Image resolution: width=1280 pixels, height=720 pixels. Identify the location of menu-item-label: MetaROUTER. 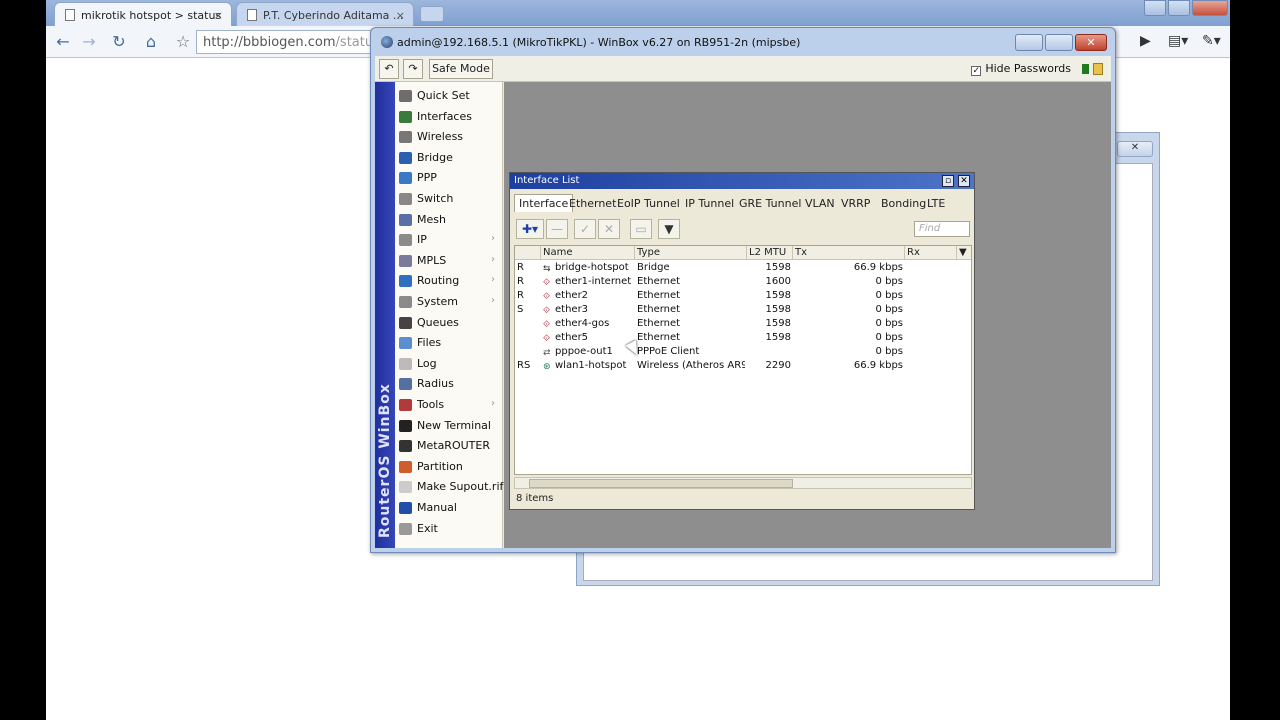
(453, 446).